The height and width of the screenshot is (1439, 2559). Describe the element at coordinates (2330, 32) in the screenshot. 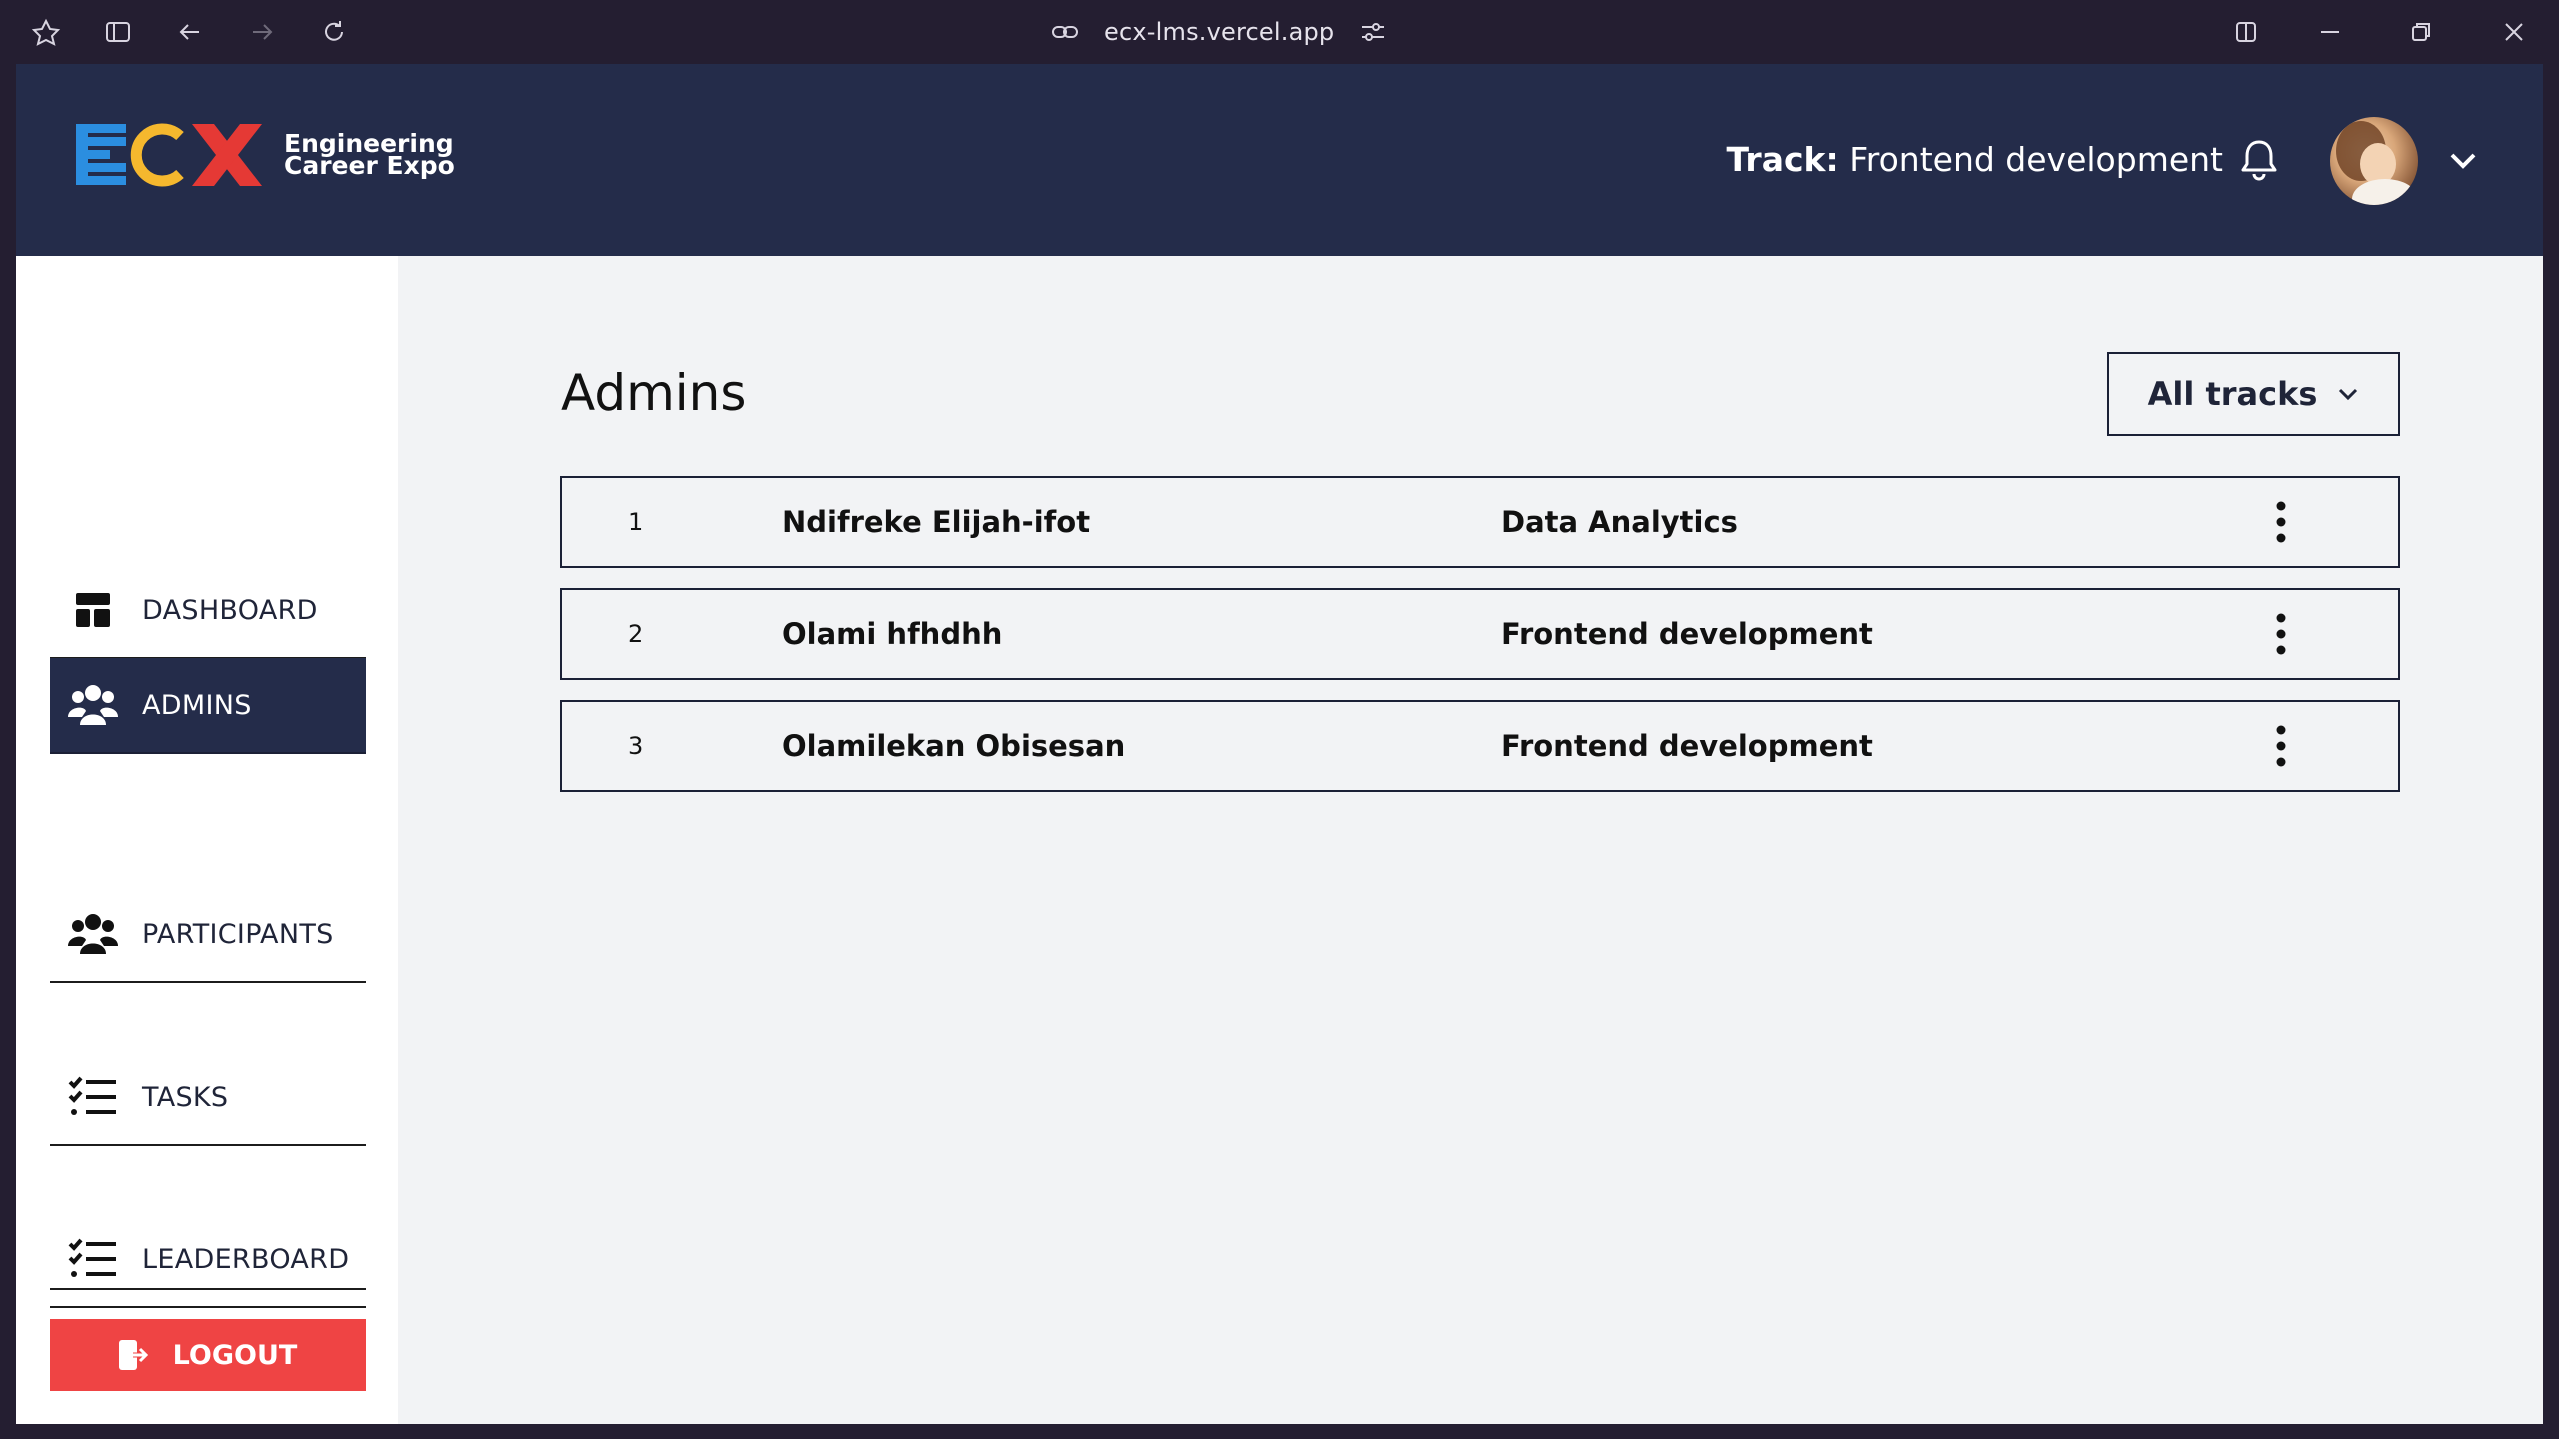

I see `minimize-icon` at that location.